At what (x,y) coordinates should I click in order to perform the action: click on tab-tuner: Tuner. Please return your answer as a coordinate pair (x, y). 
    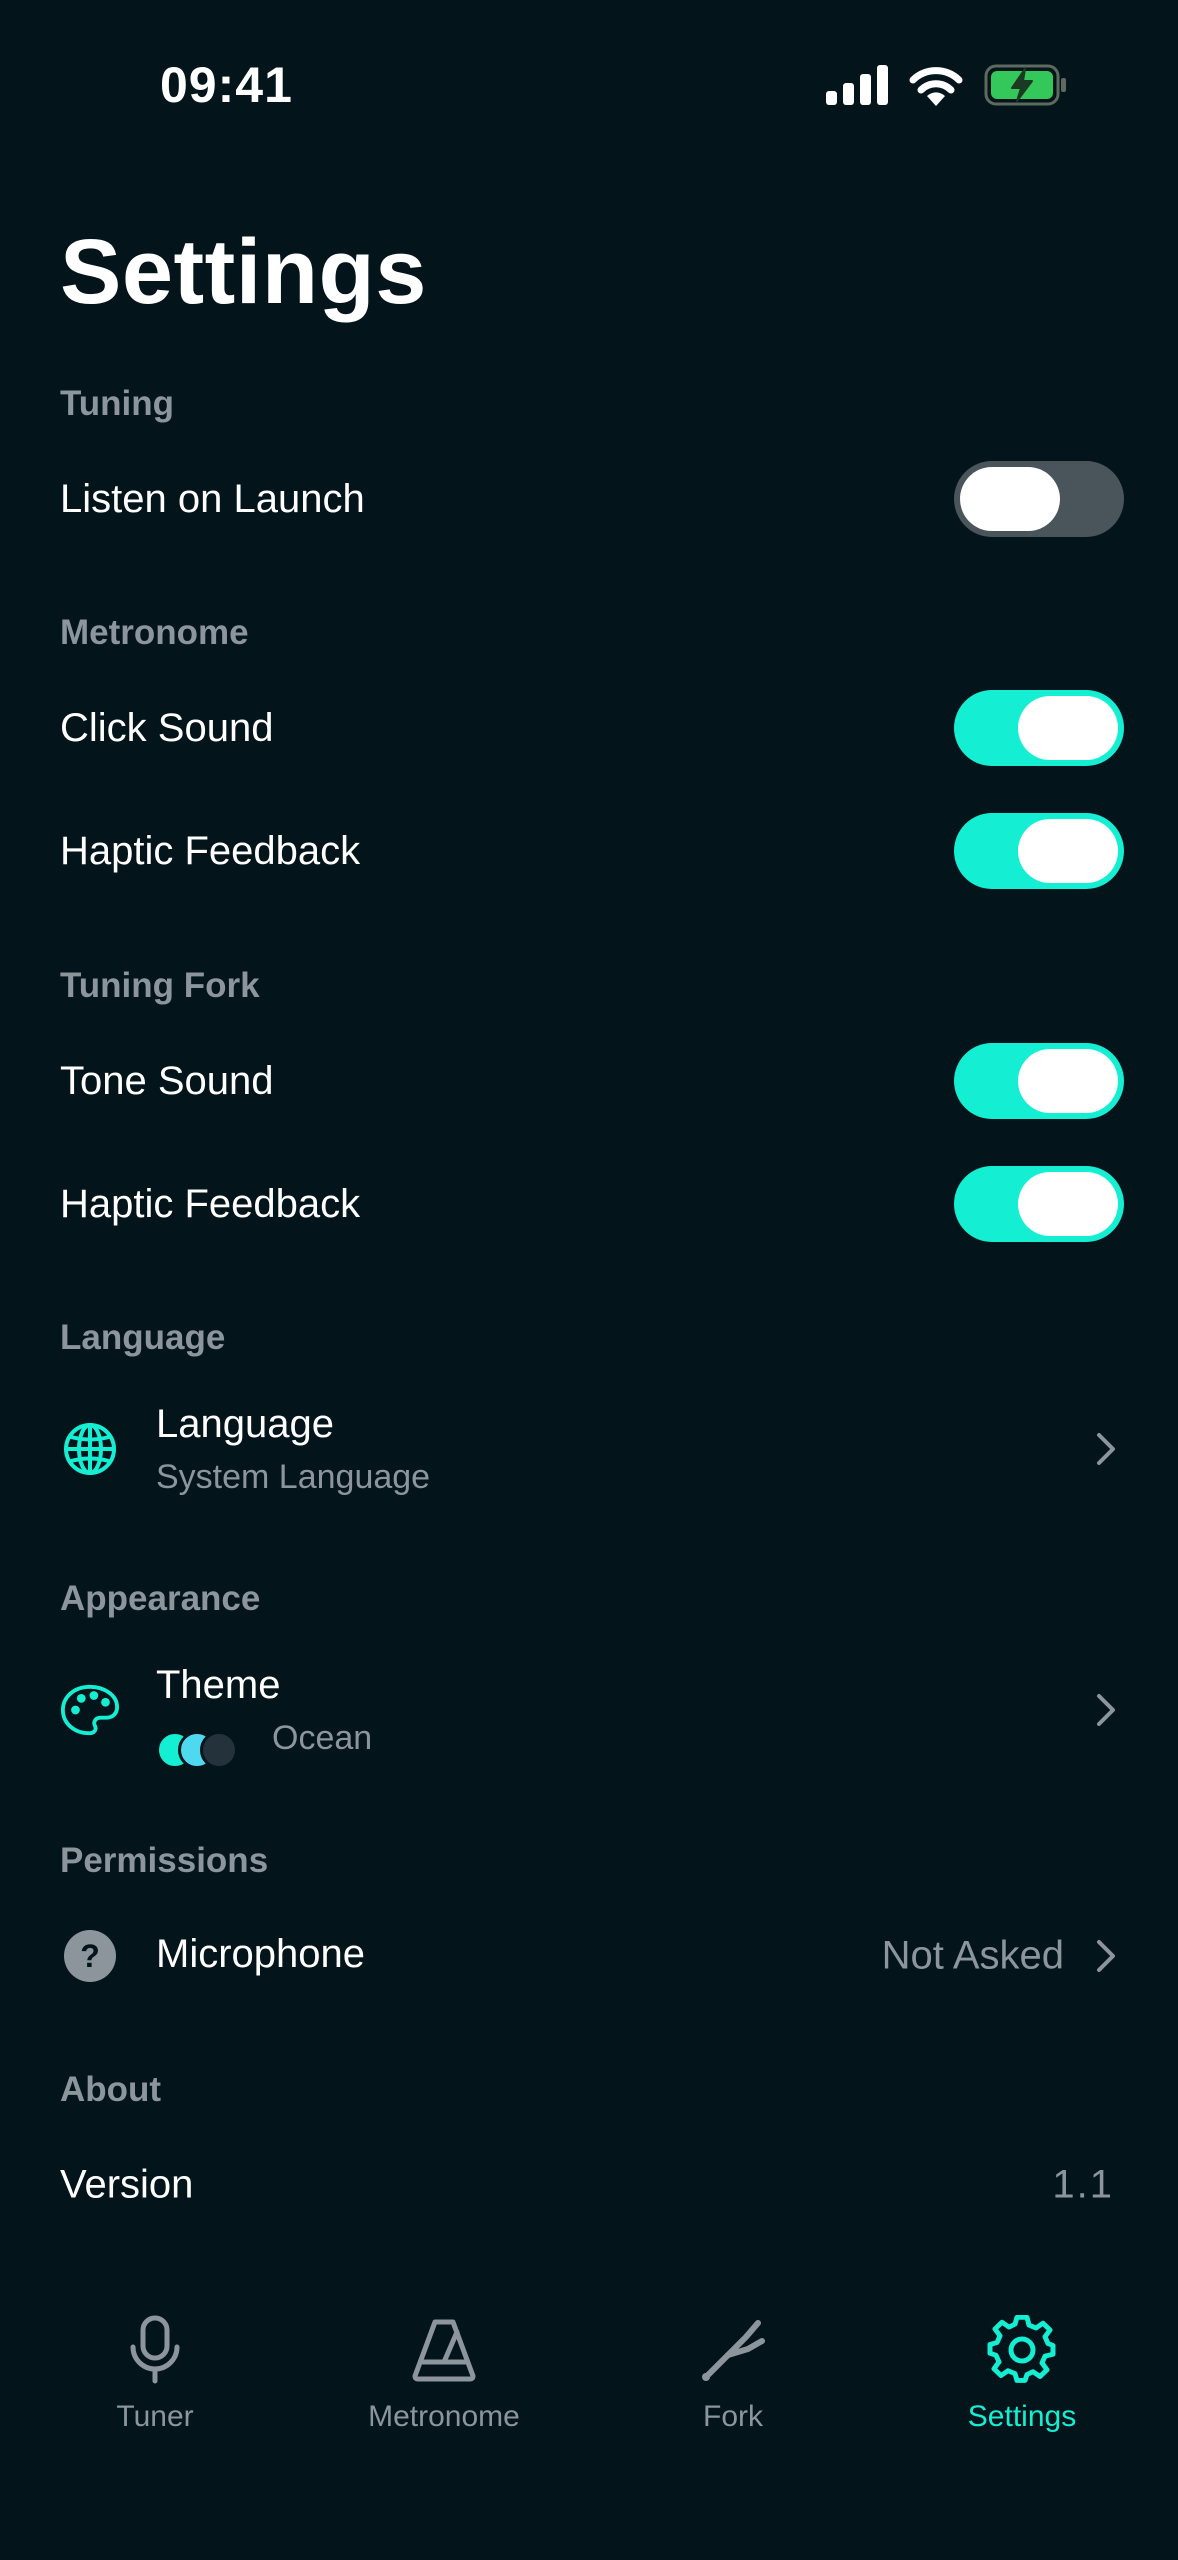
    Looking at the image, I should click on (155, 2385).